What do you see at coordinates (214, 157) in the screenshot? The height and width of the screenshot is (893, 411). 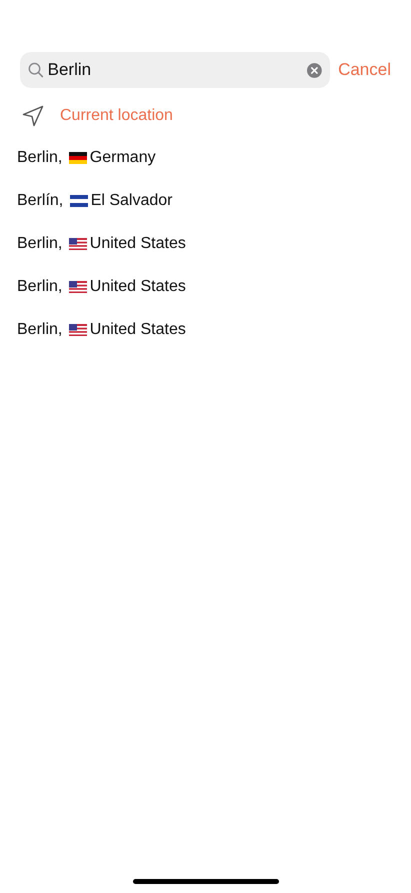 I see `location-result: Berlin, Germany` at bounding box center [214, 157].